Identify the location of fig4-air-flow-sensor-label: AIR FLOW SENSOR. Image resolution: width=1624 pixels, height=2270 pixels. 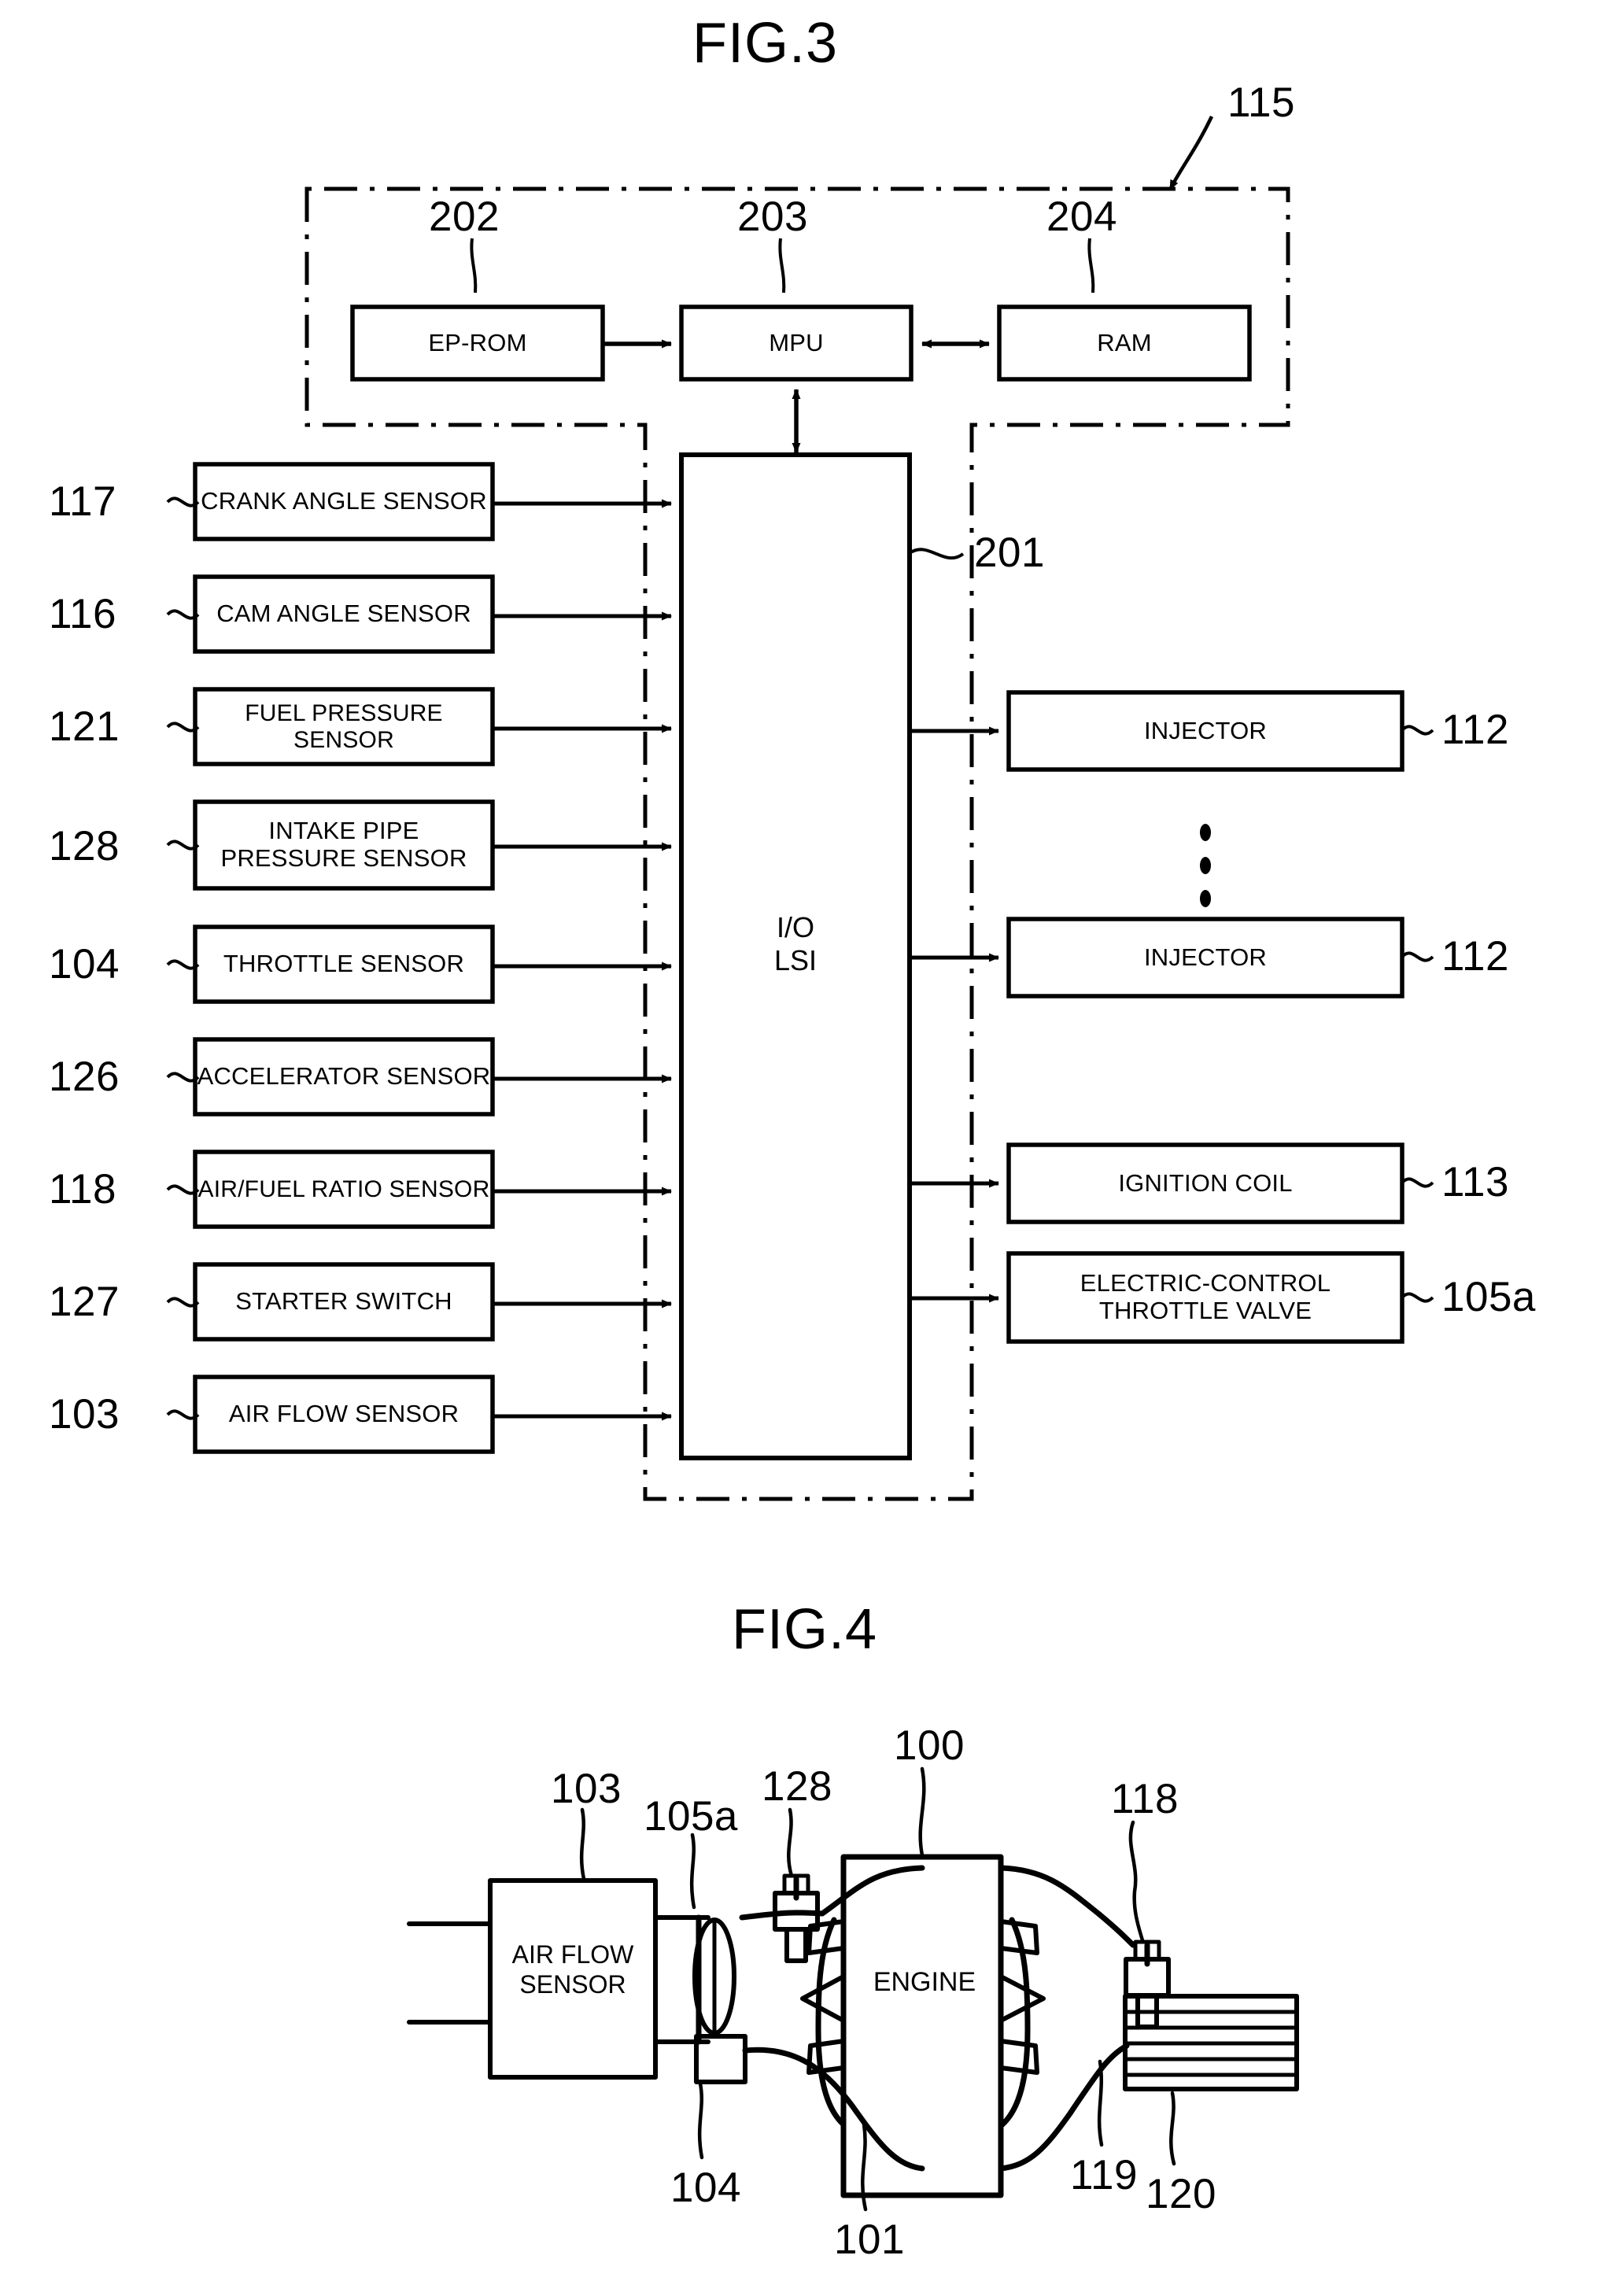
(572, 1969).